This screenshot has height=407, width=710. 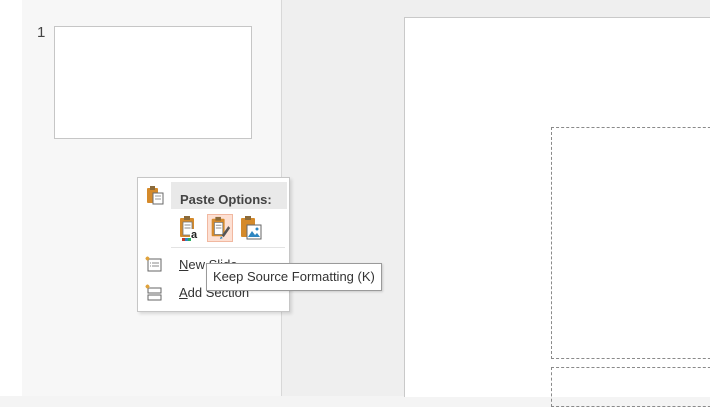 I want to click on clipboard-icon, so click(x=155, y=195).